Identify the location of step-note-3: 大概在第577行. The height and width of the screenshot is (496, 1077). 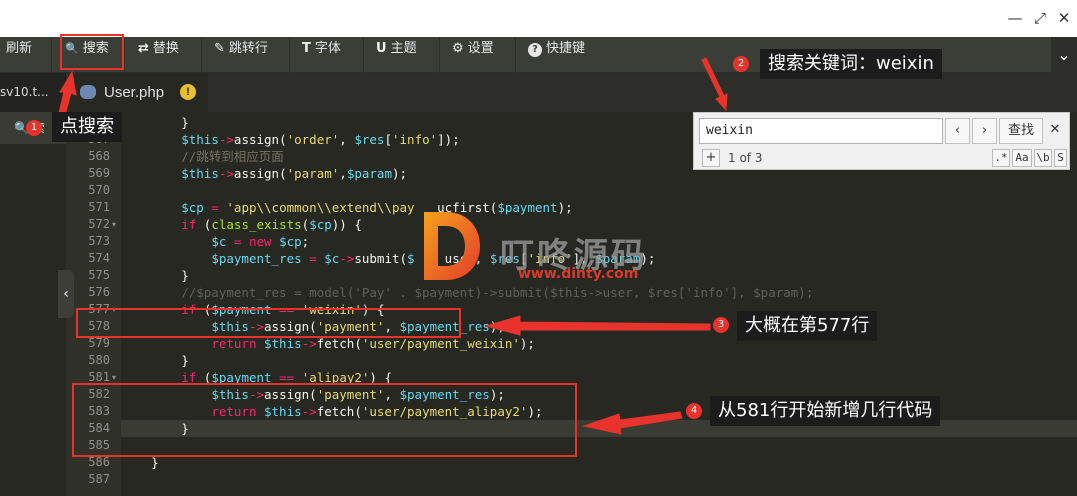
(807, 326).